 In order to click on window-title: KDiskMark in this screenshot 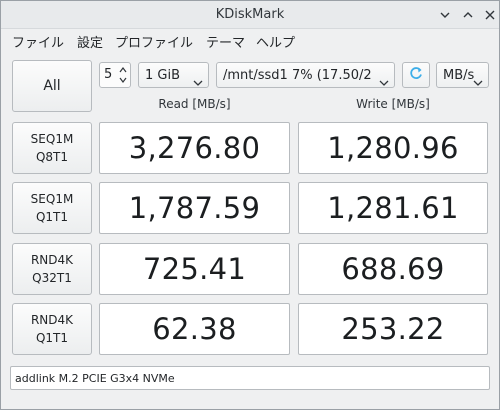, I will do `click(250, 14)`.